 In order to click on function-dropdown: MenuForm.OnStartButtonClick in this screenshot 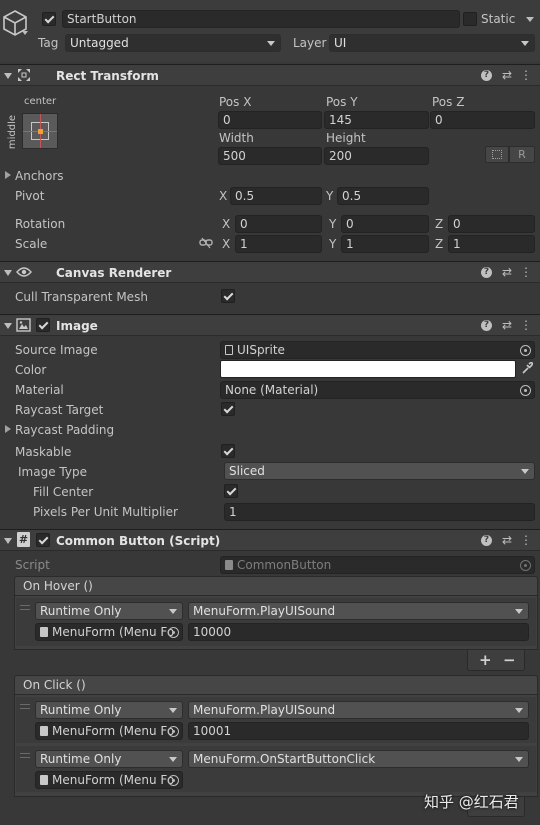, I will do `click(358, 759)`.